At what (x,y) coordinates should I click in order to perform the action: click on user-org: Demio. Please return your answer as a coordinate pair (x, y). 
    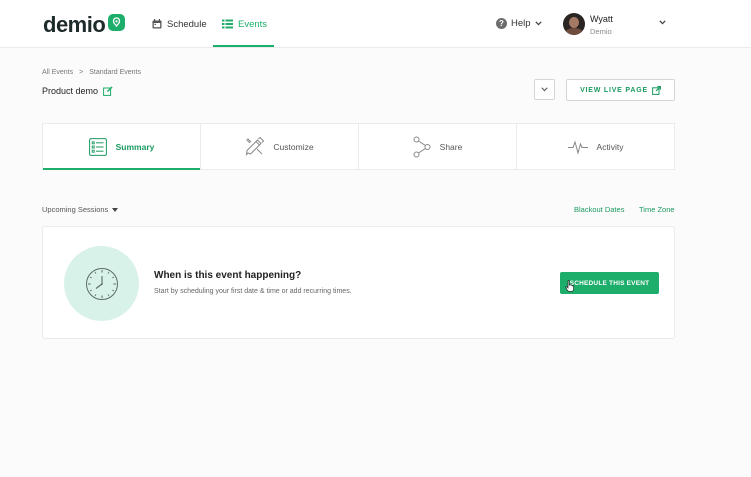
    Looking at the image, I should click on (601, 31).